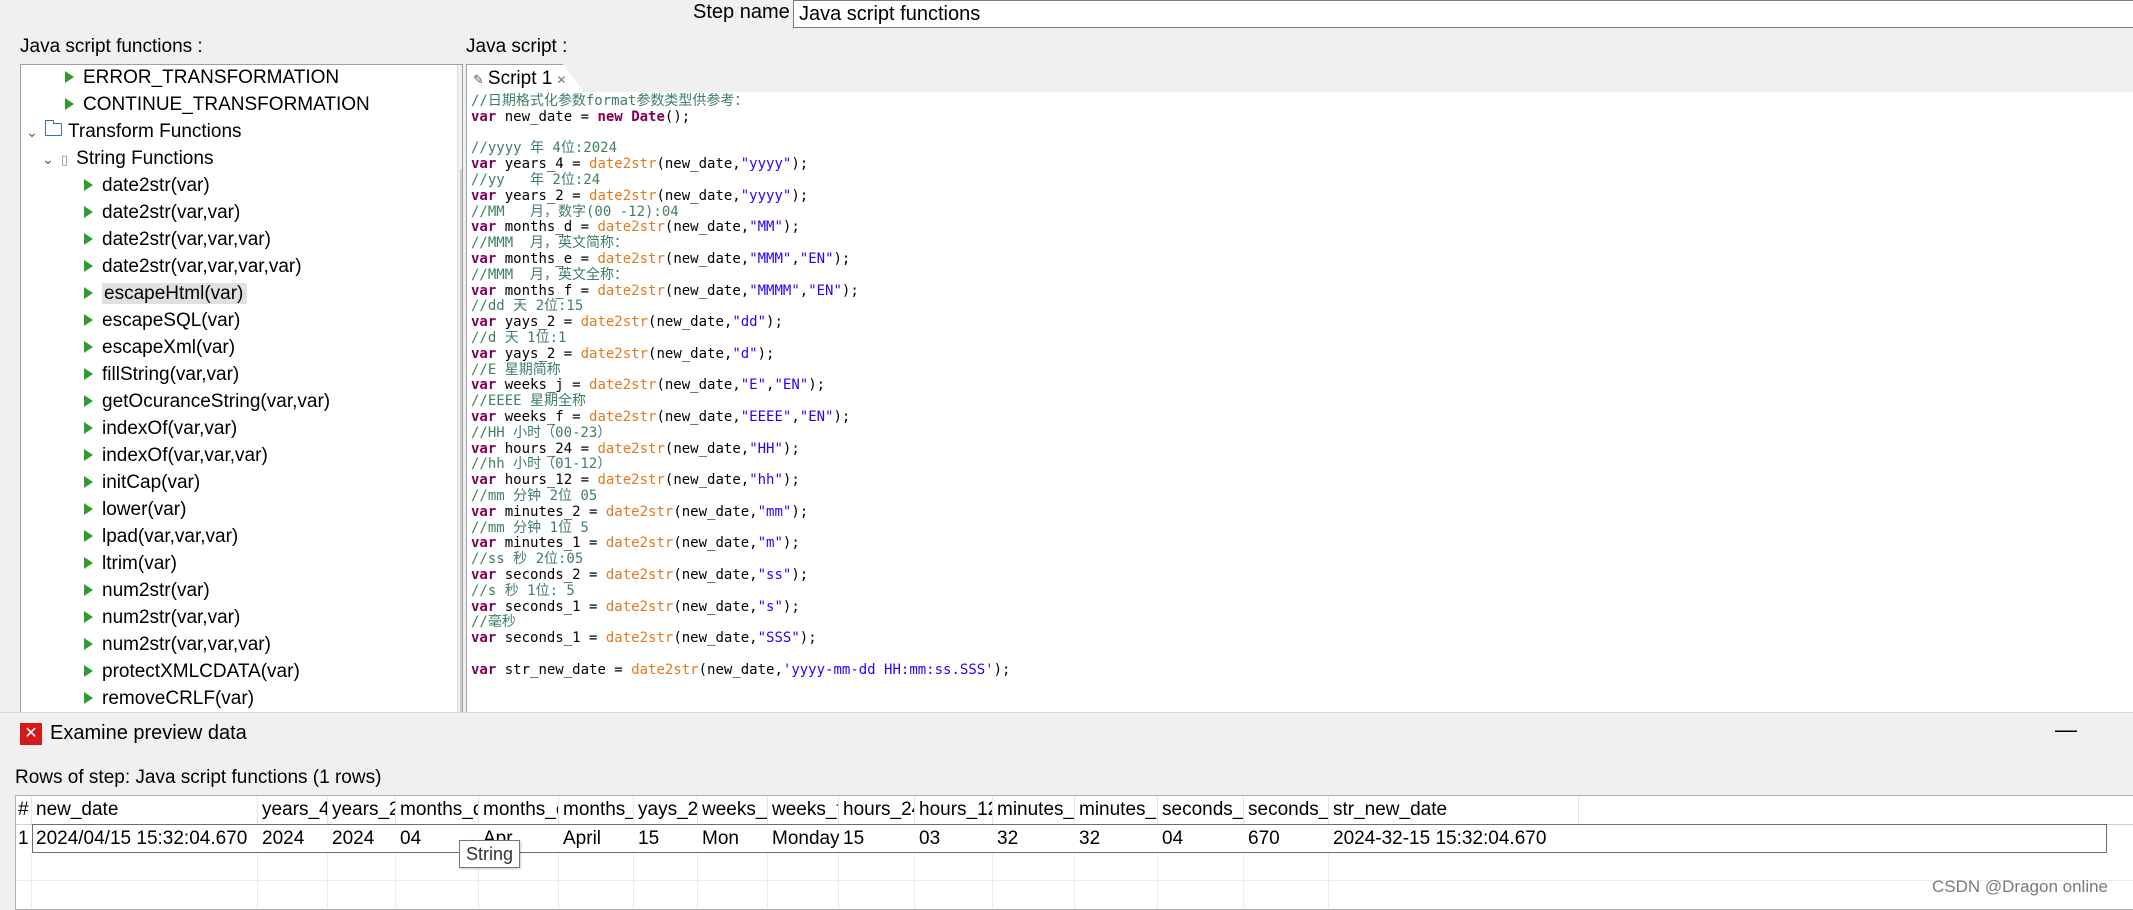  What do you see at coordinates (1034, 810) in the screenshot?
I see `column-header: minutes_2` at bounding box center [1034, 810].